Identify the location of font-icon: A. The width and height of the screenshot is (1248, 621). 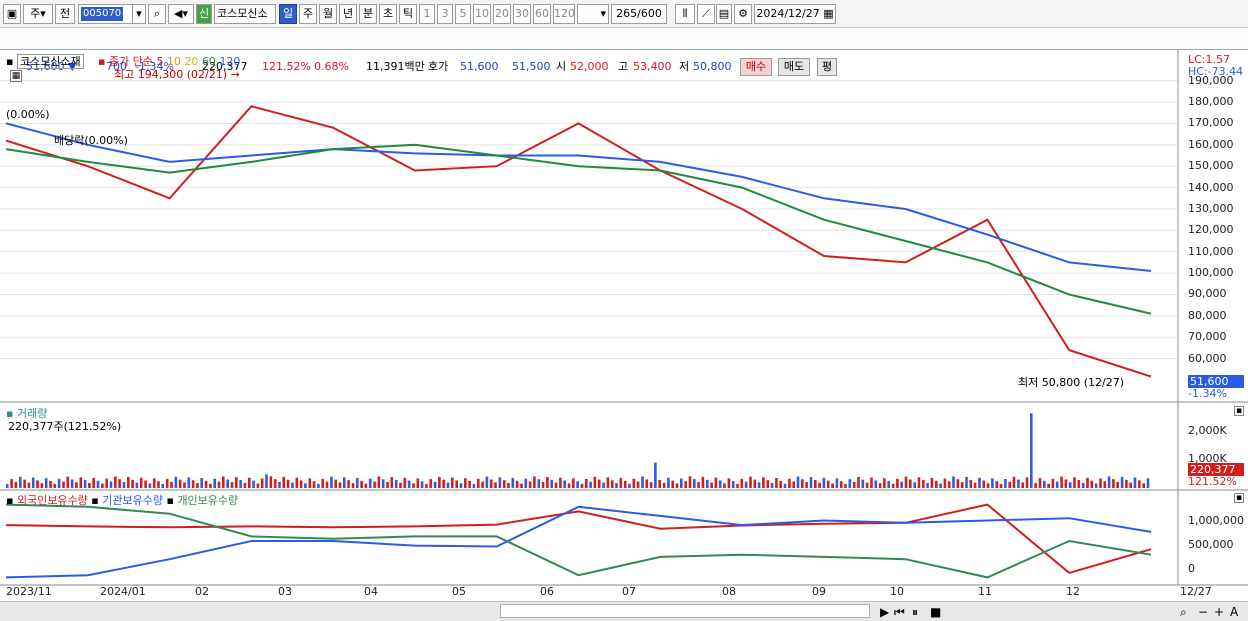
(1234, 612).